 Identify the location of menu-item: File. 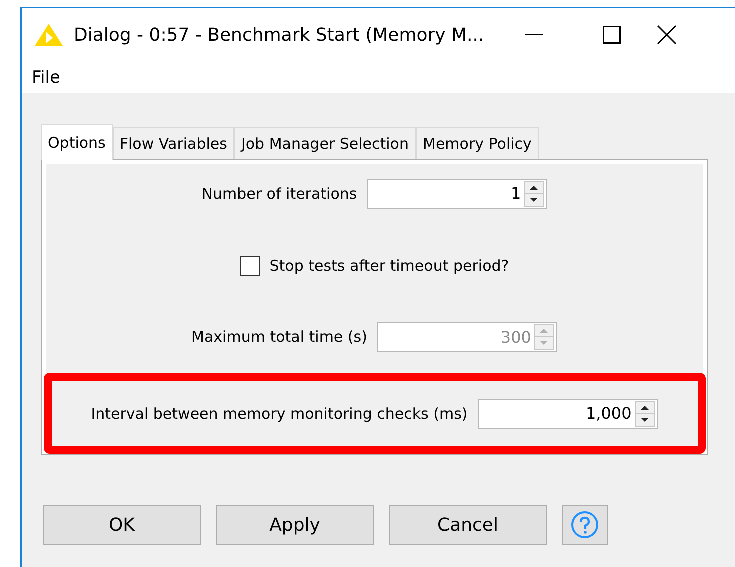
(46, 78).